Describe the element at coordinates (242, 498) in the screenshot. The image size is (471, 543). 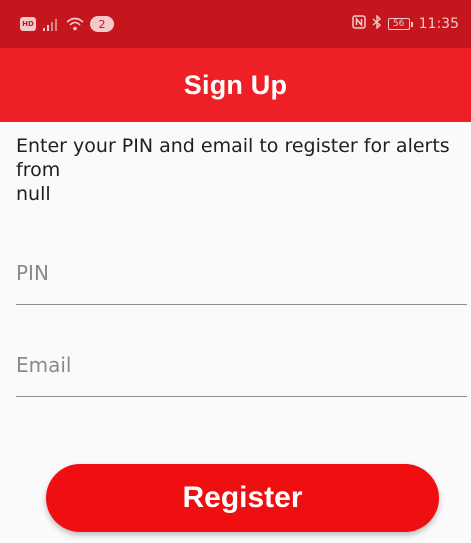
I see `register-button: Register` at that location.